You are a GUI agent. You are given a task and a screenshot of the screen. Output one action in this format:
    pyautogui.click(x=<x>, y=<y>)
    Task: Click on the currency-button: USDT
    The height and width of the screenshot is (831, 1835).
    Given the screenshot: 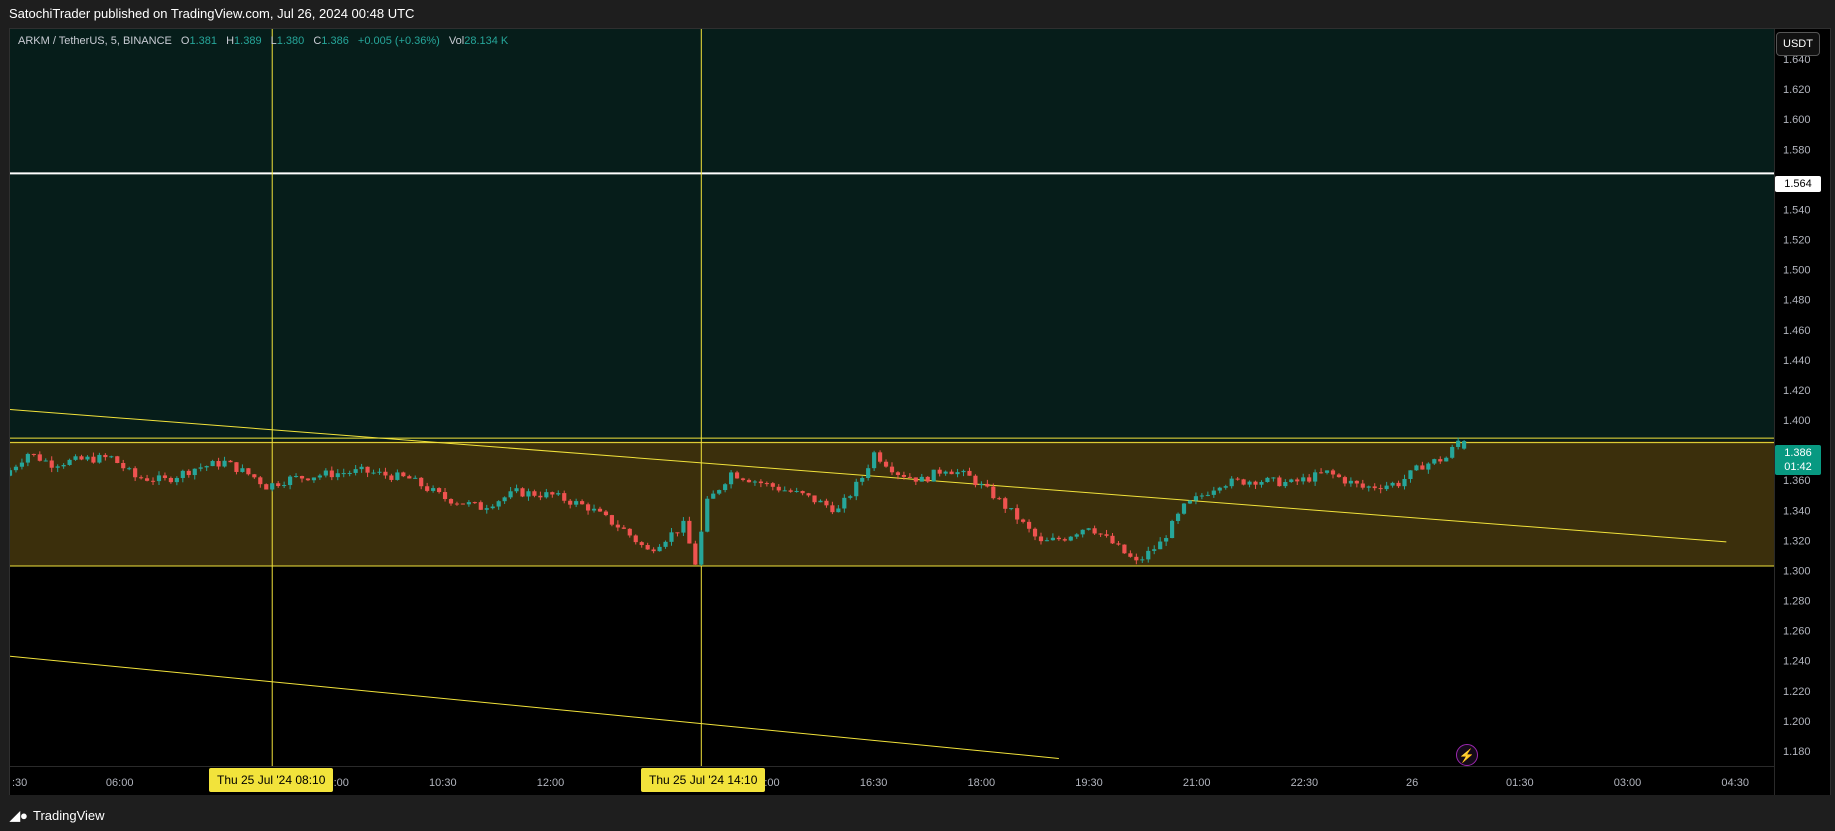 What is the action you would take?
    pyautogui.click(x=1798, y=44)
    